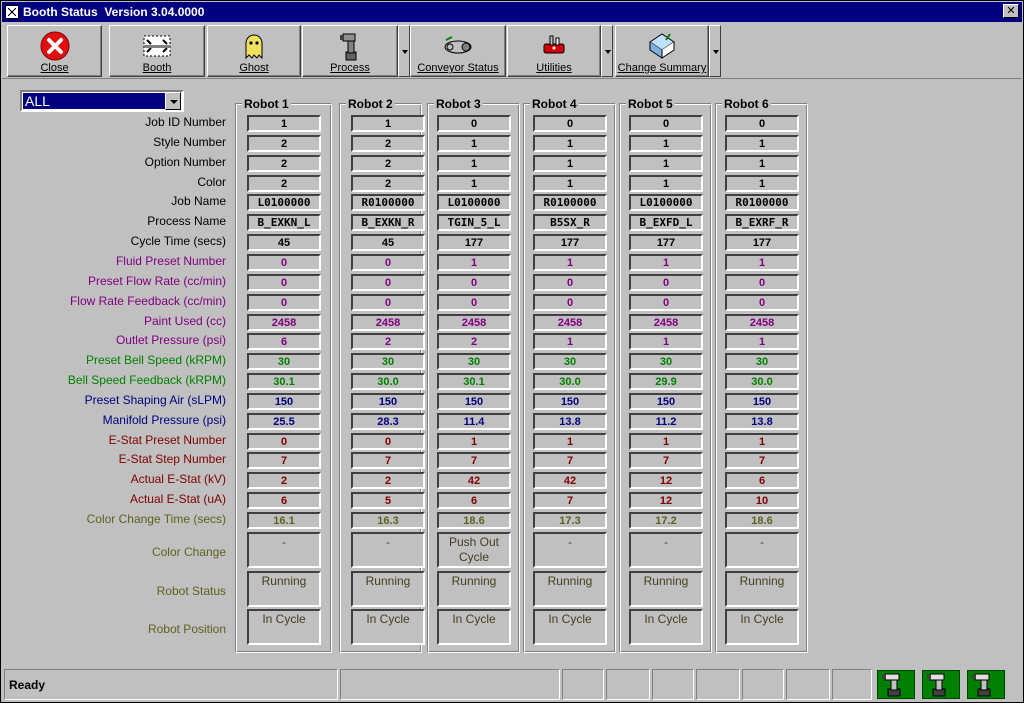  Describe the element at coordinates (474, 441) in the screenshot. I see `robot-3-e-stat-preset-number-value: 1` at that location.